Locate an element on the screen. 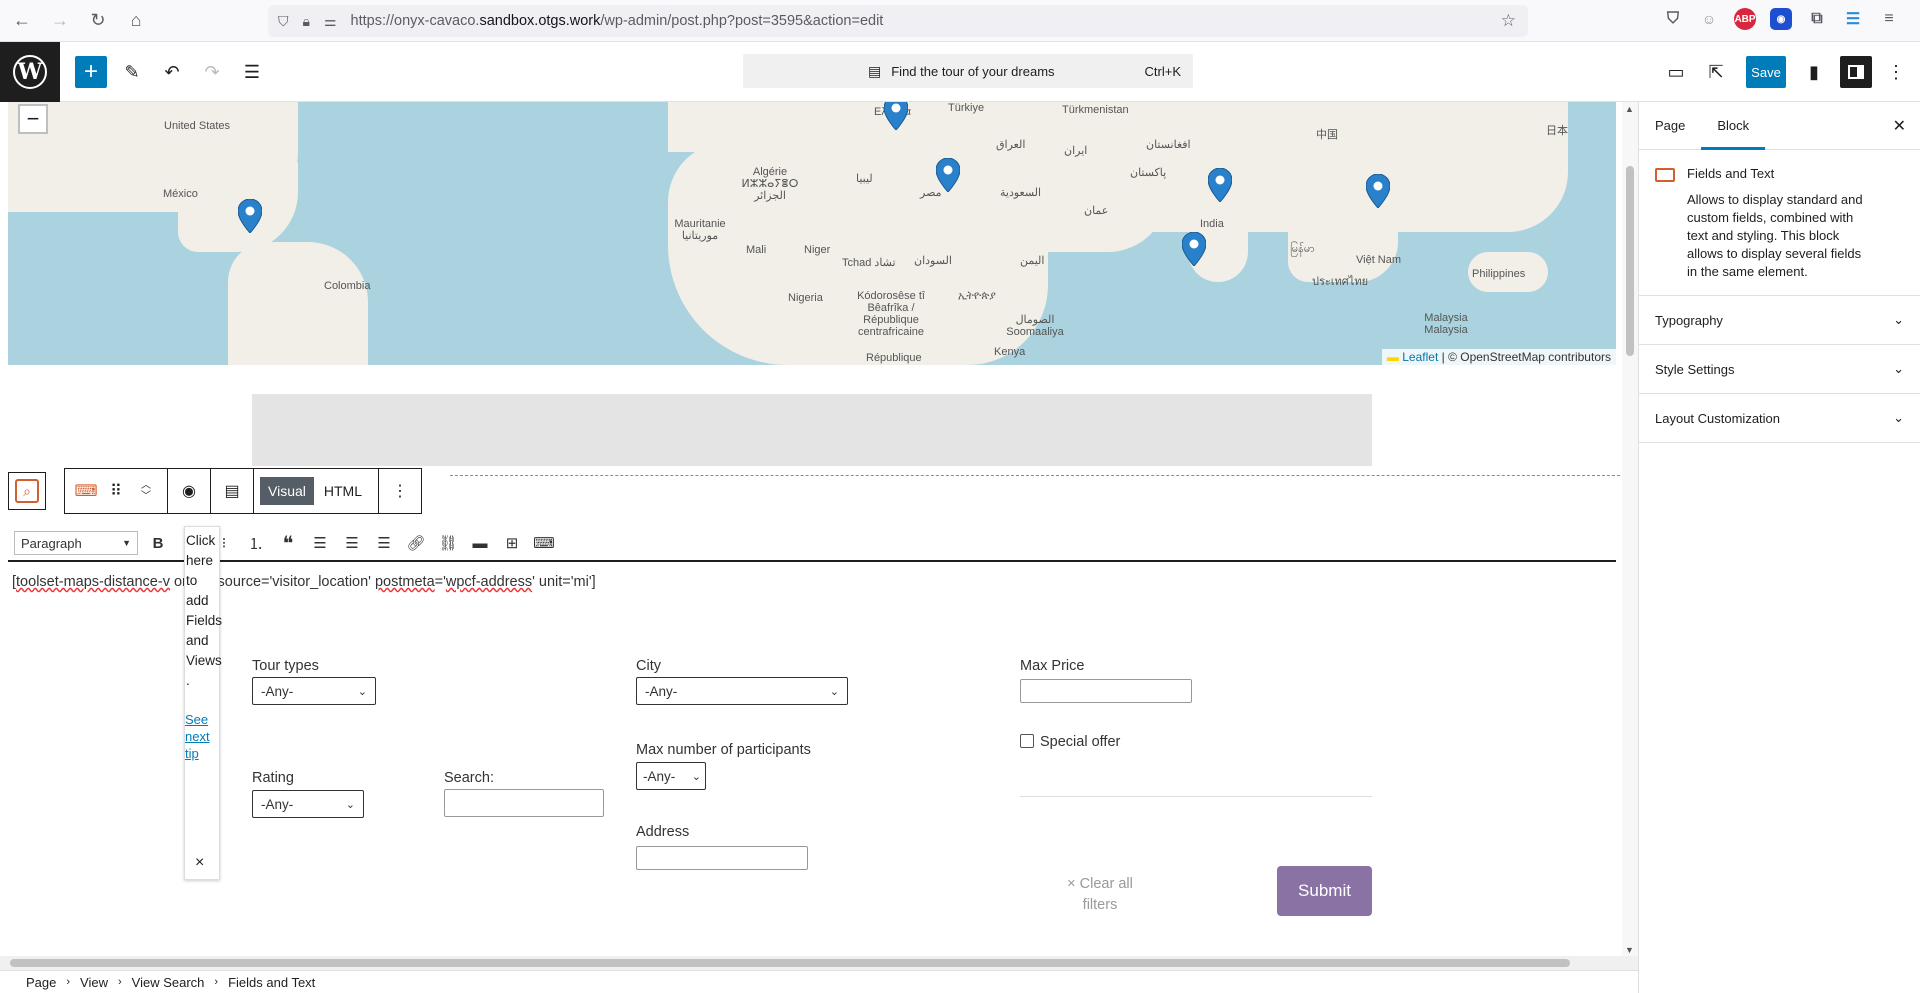 The width and height of the screenshot is (1920, 993). toolbar-toggle-icon: ⌨ is located at coordinates (544, 543).